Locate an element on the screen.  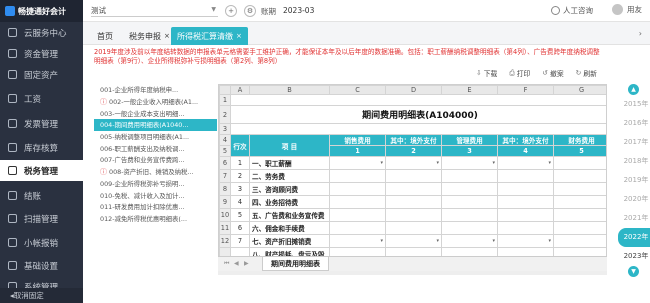
sidebar-item-label: 云服务中心 is located at coordinates (45, 33).